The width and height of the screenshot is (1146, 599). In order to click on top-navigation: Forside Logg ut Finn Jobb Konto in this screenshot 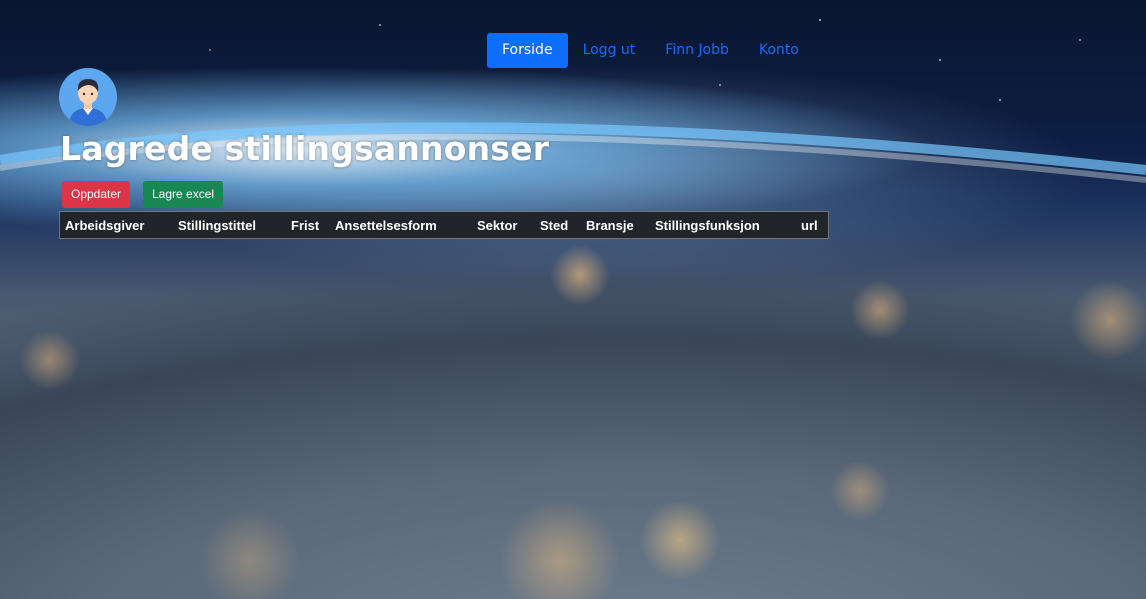, I will do `click(650, 50)`.